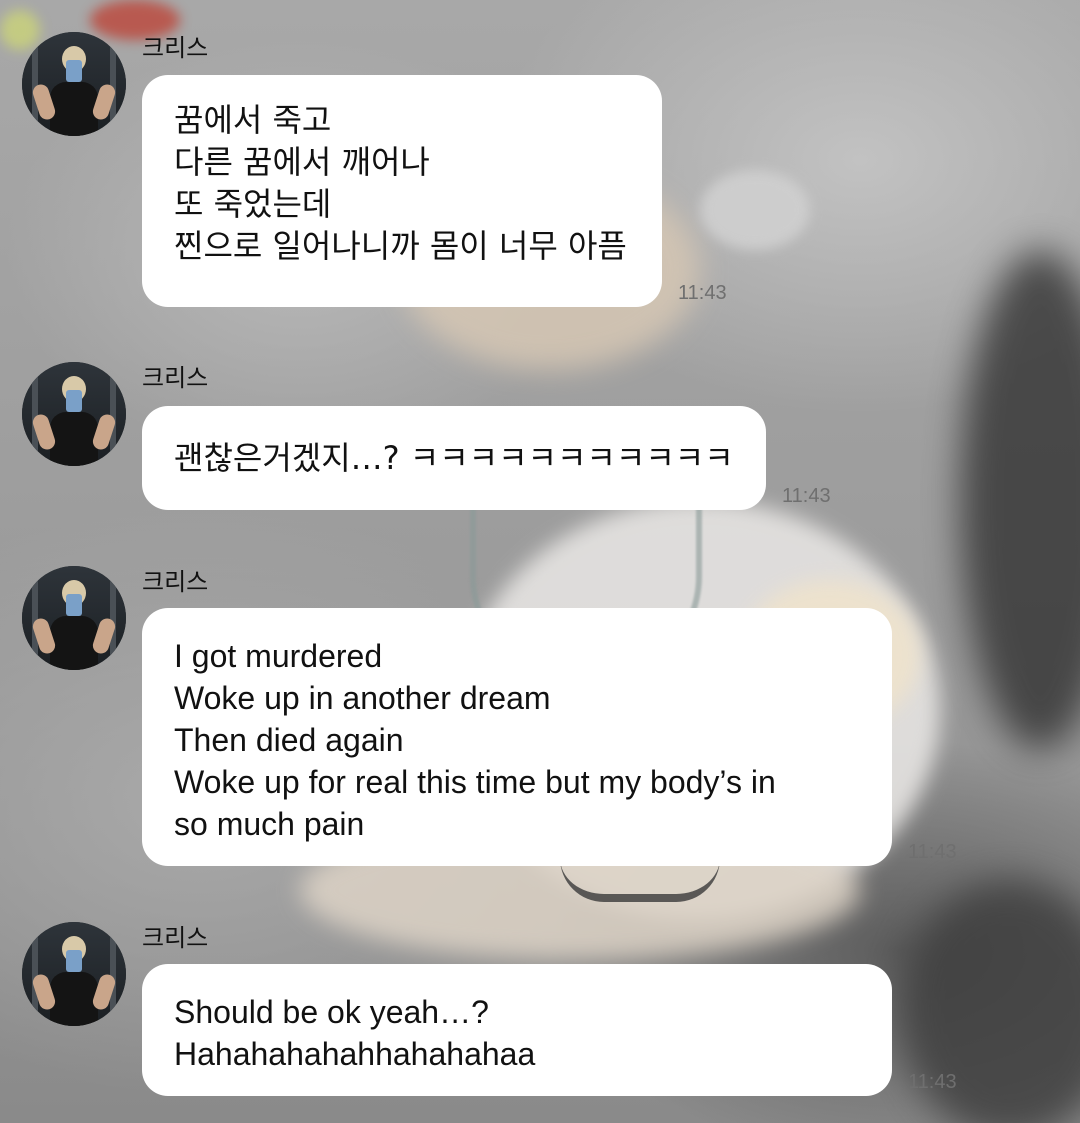 The image size is (1080, 1123). Describe the element at coordinates (253, 120) in the screenshot. I see `message-text: 꿈에서 죽고` at that location.